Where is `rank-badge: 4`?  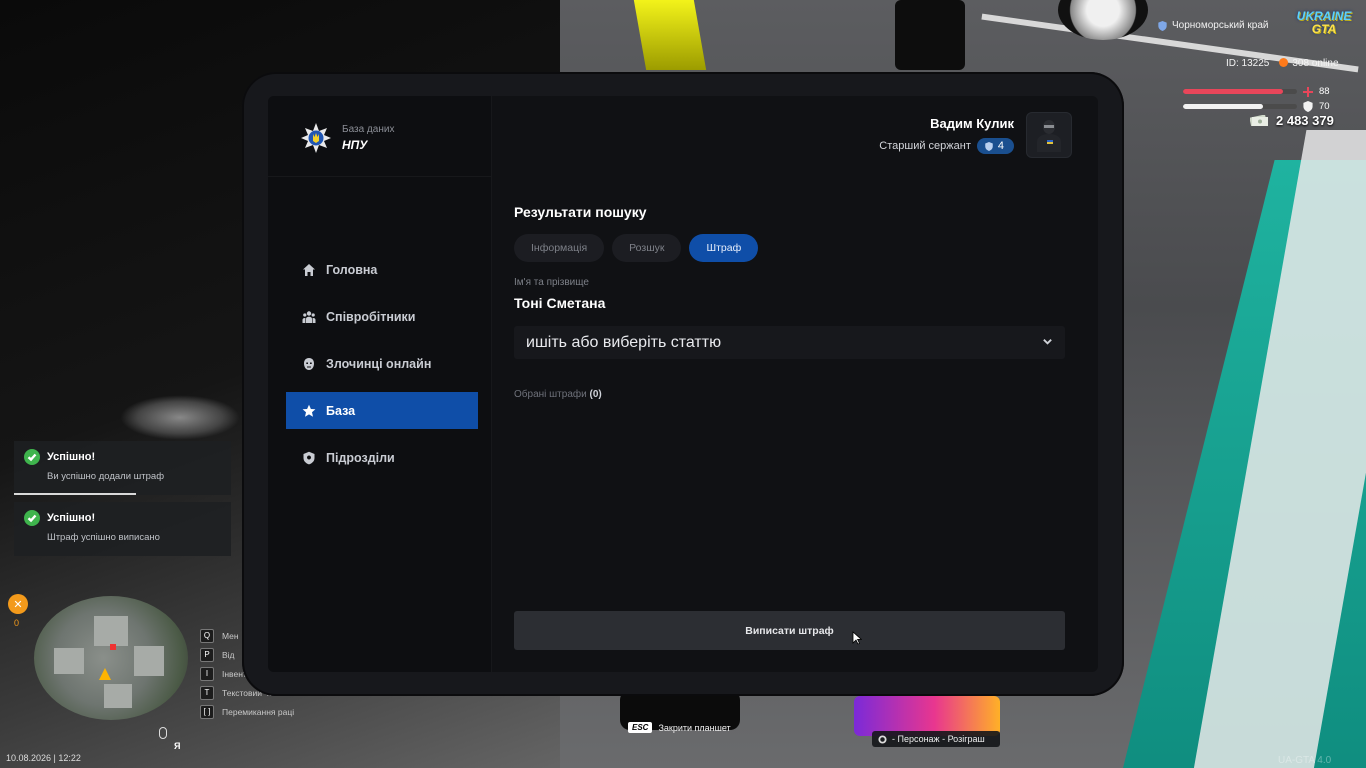 rank-badge: 4 is located at coordinates (995, 146).